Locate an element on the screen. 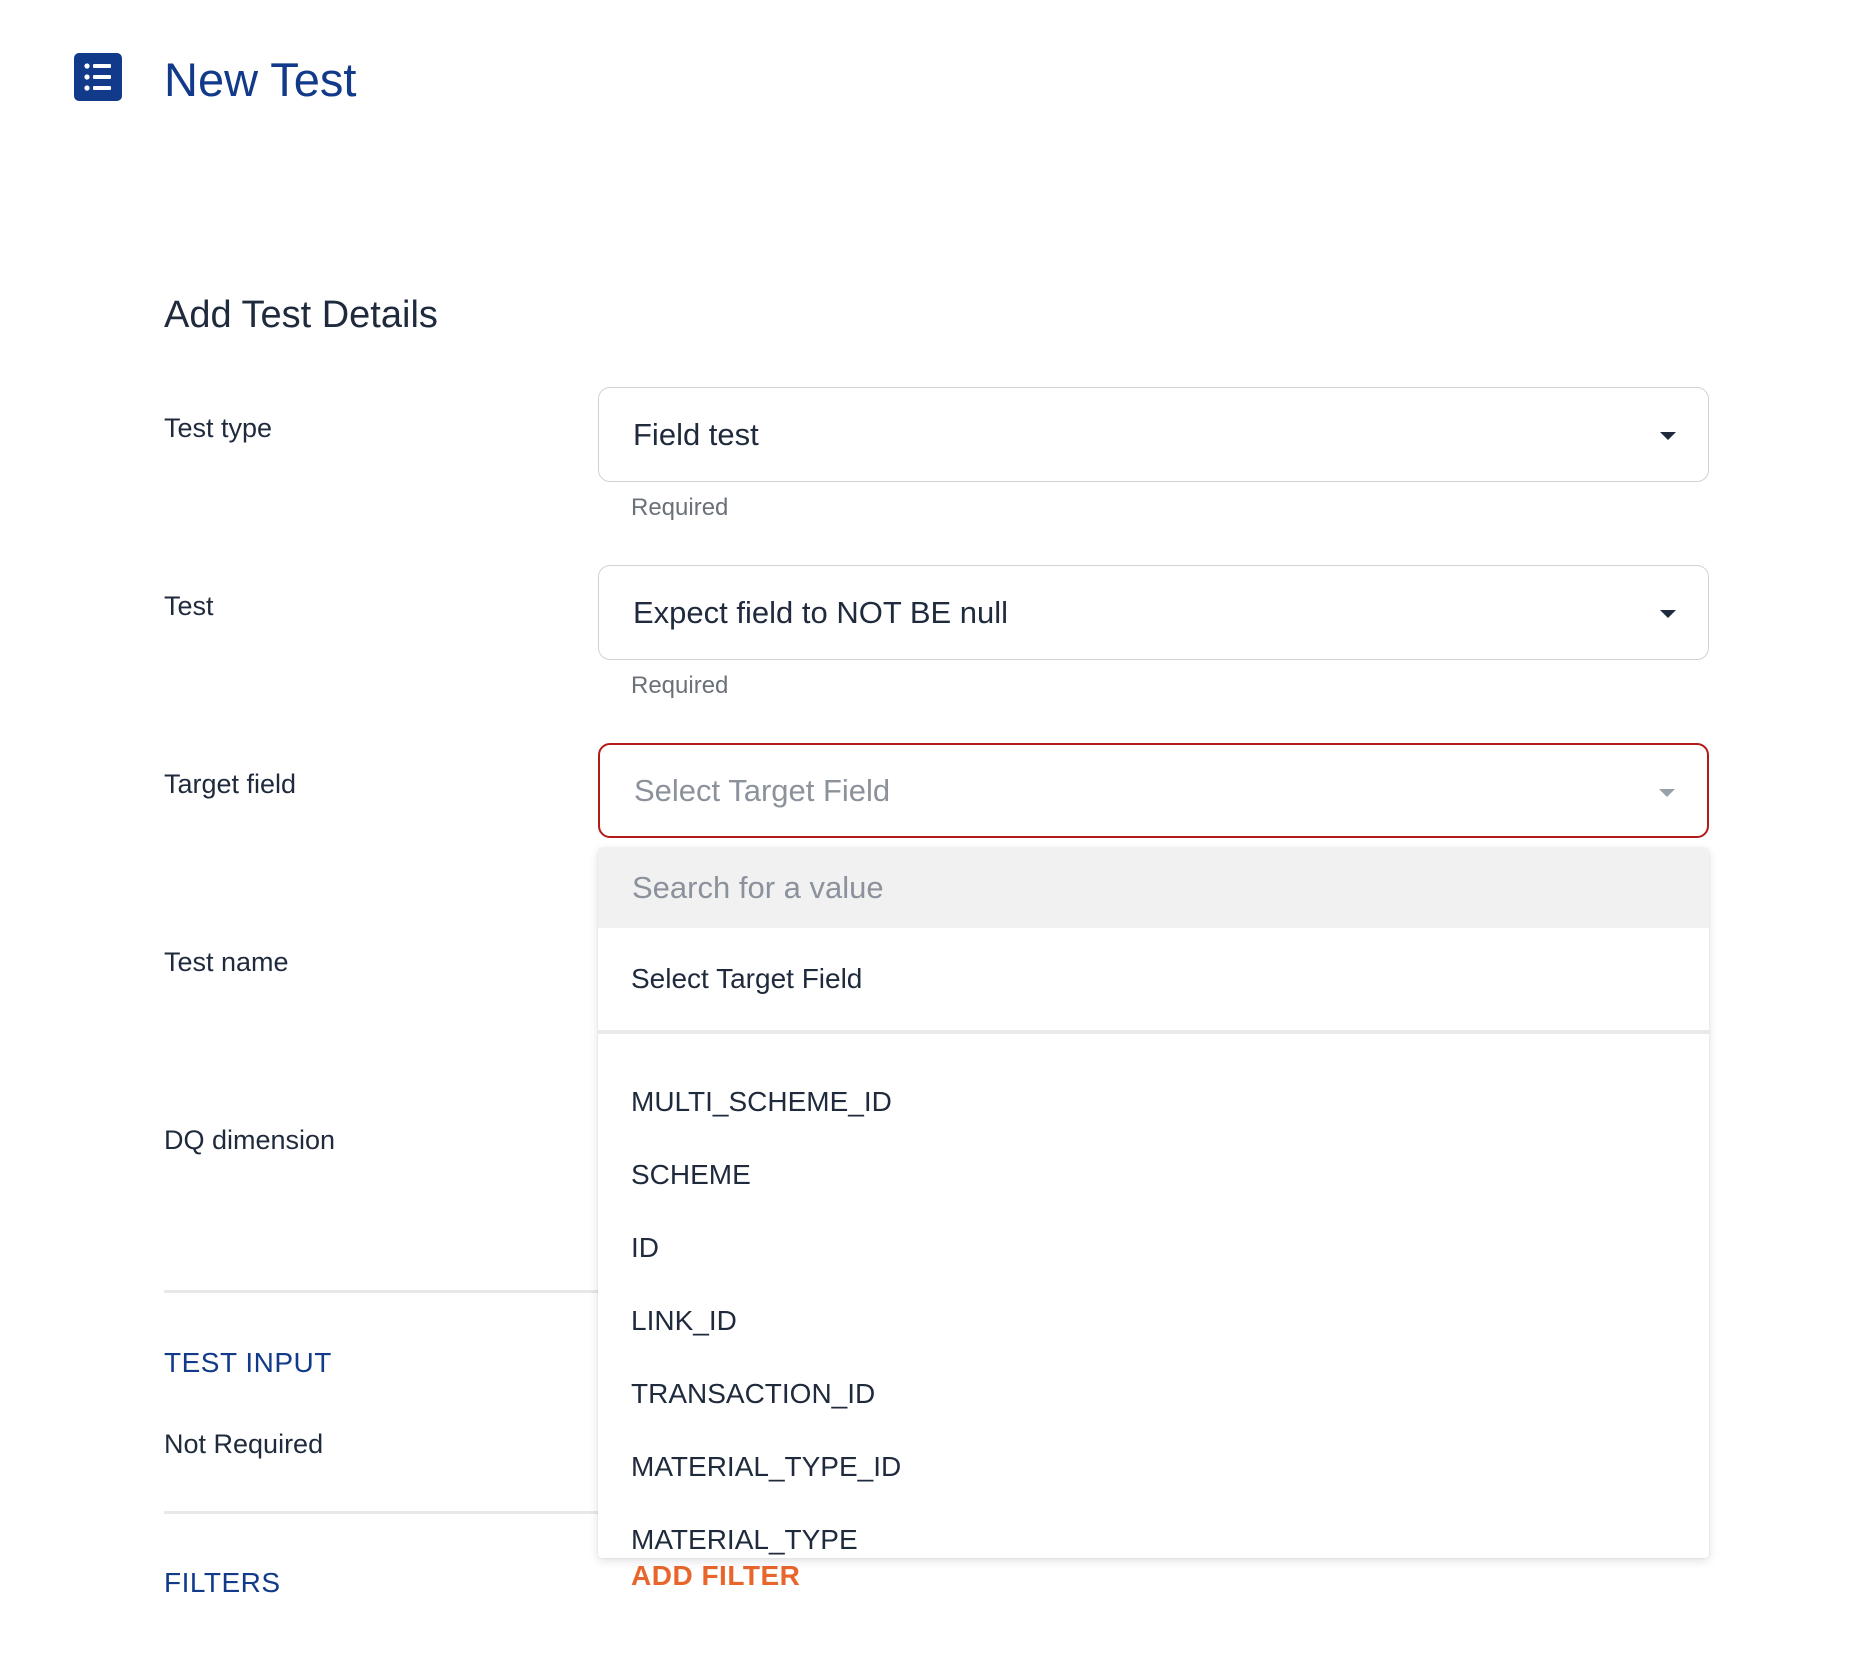 This screenshot has width=1856, height=1660. test-type-select: Field test is located at coordinates (1153, 434).